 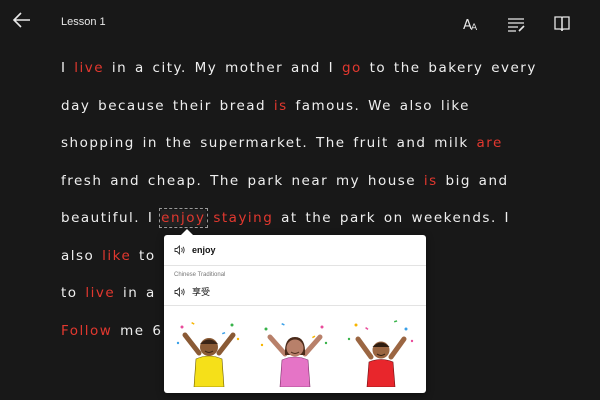 I want to click on text-segment: fresh and cheap. The park near my house, so click(x=242, y=180).